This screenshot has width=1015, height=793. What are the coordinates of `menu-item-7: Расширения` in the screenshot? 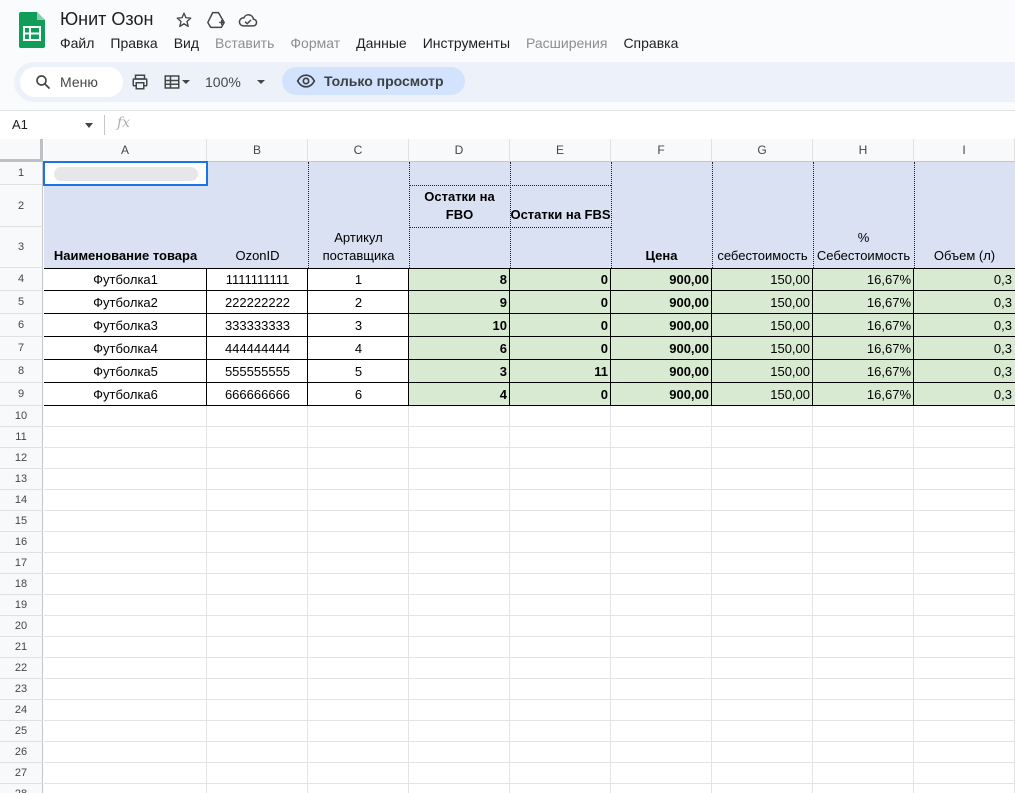 It's located at (566, 43).